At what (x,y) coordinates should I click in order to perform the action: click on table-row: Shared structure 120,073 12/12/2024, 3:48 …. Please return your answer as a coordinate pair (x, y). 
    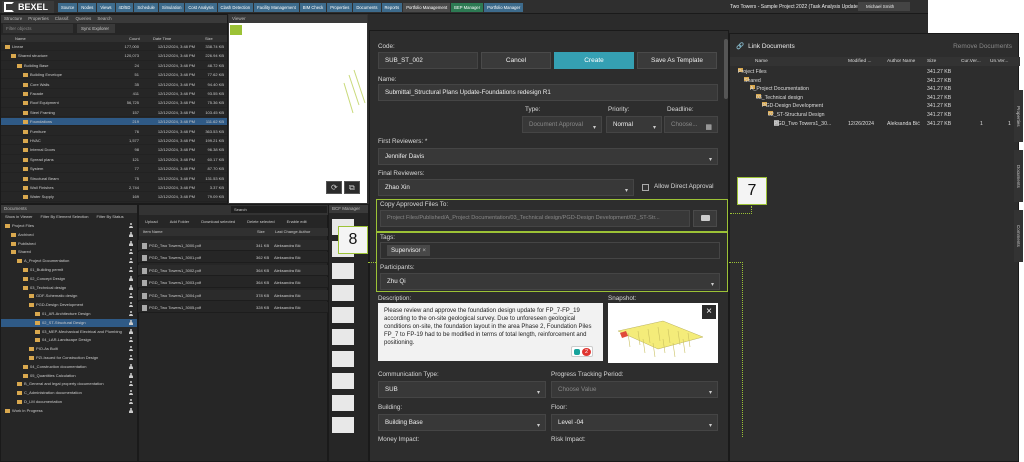
    Looking at the image, I should click on (114, 56).